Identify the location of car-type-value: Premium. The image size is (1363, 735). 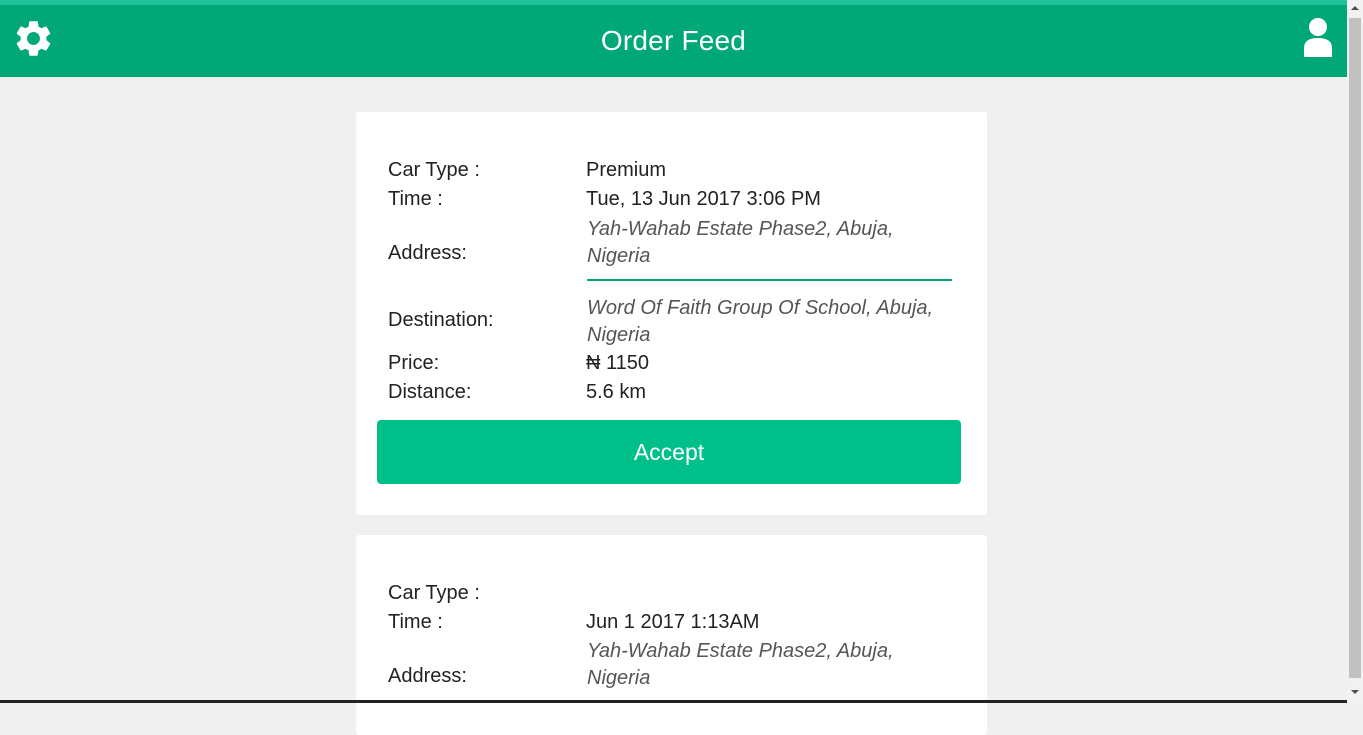
(626, 170).